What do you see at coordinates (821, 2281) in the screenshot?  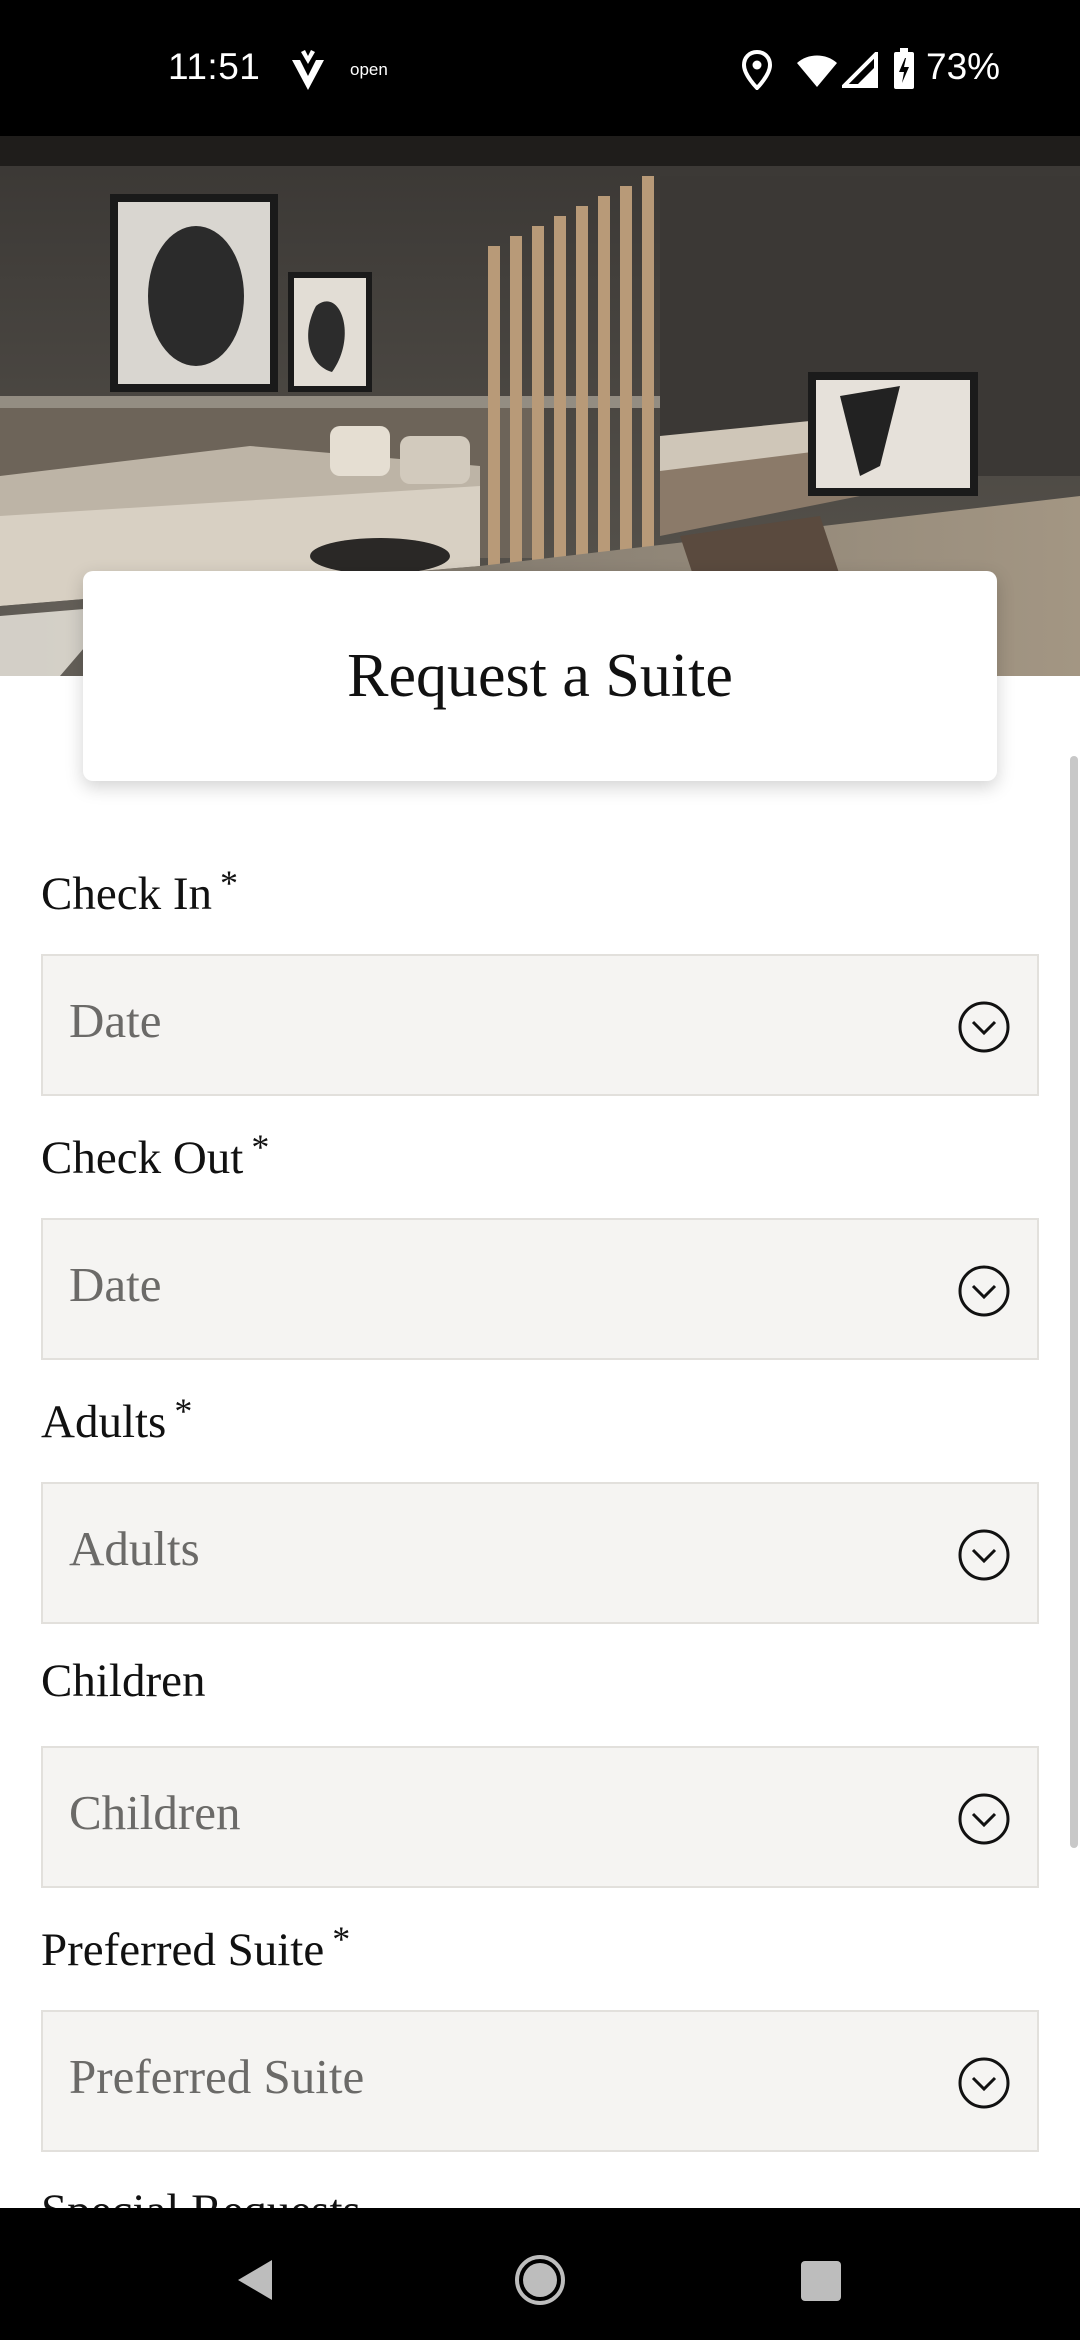 I see `recents-icon` at bounding box center [821, 2281].